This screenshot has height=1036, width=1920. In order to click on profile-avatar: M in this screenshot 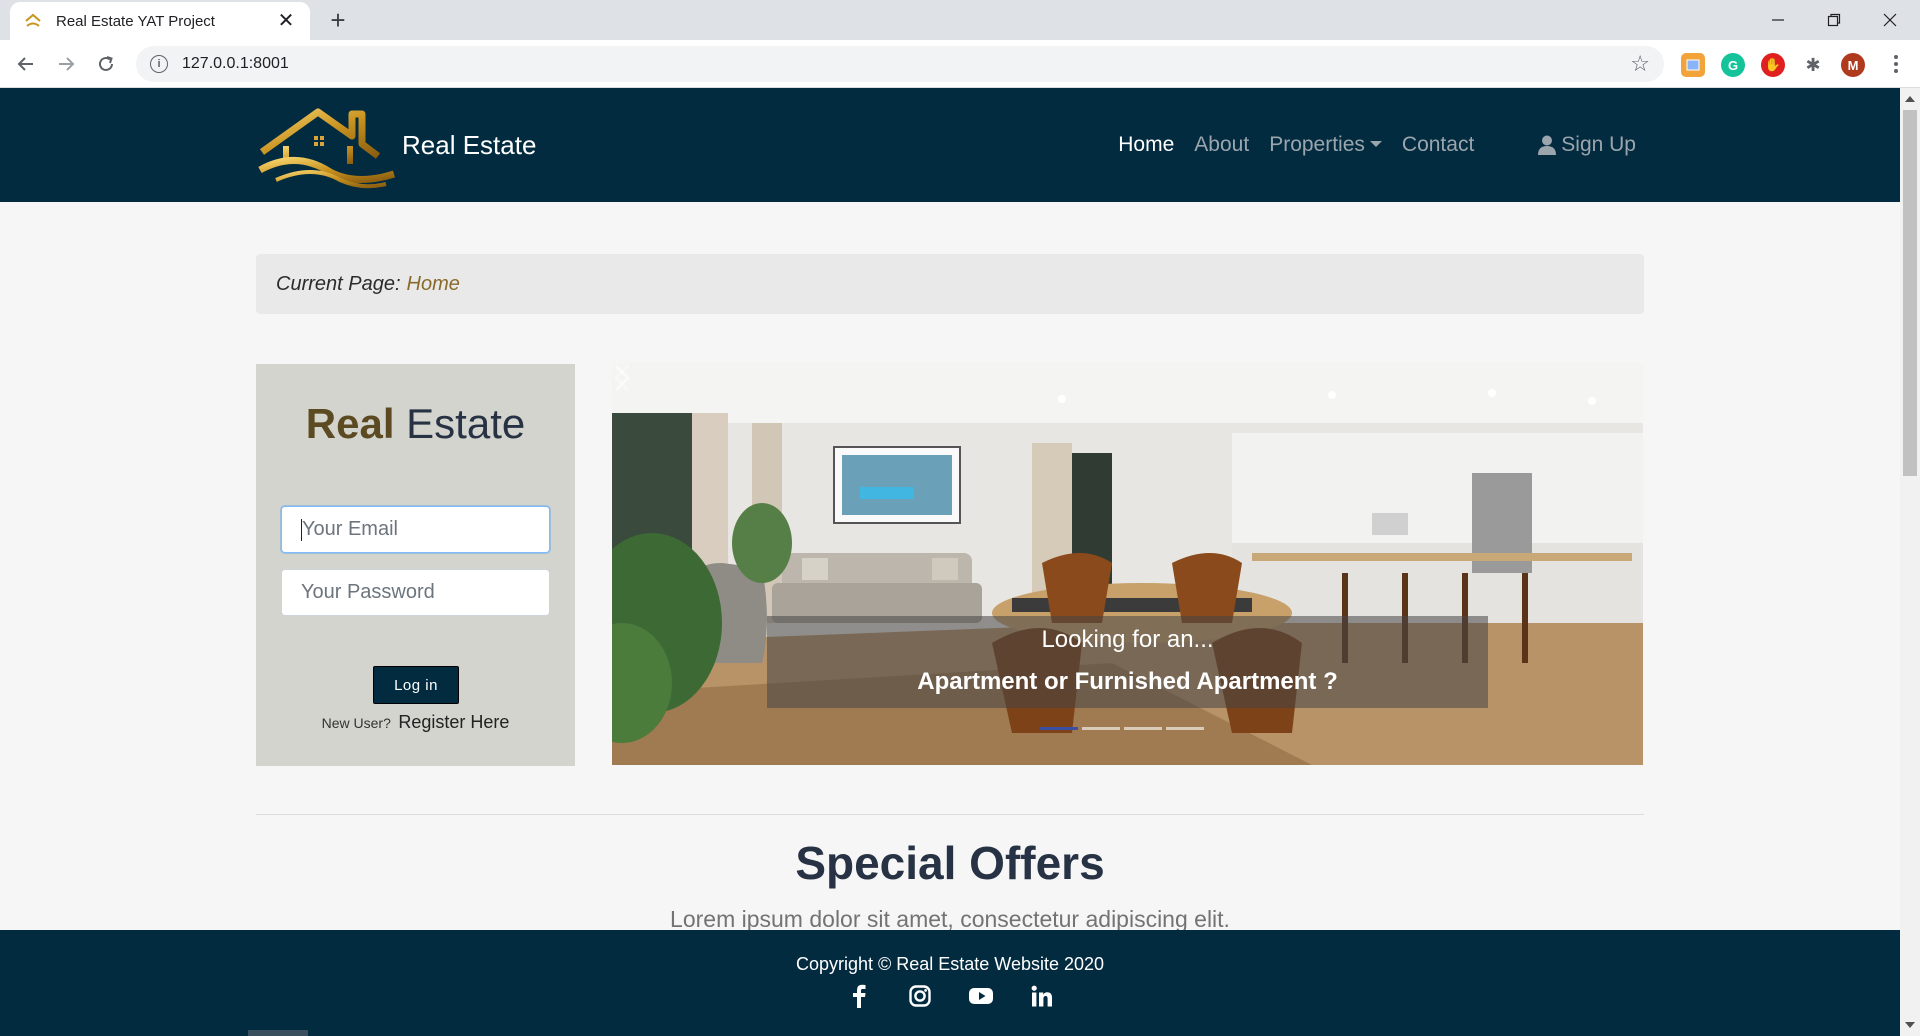, I will do `click(1853, 65)`.